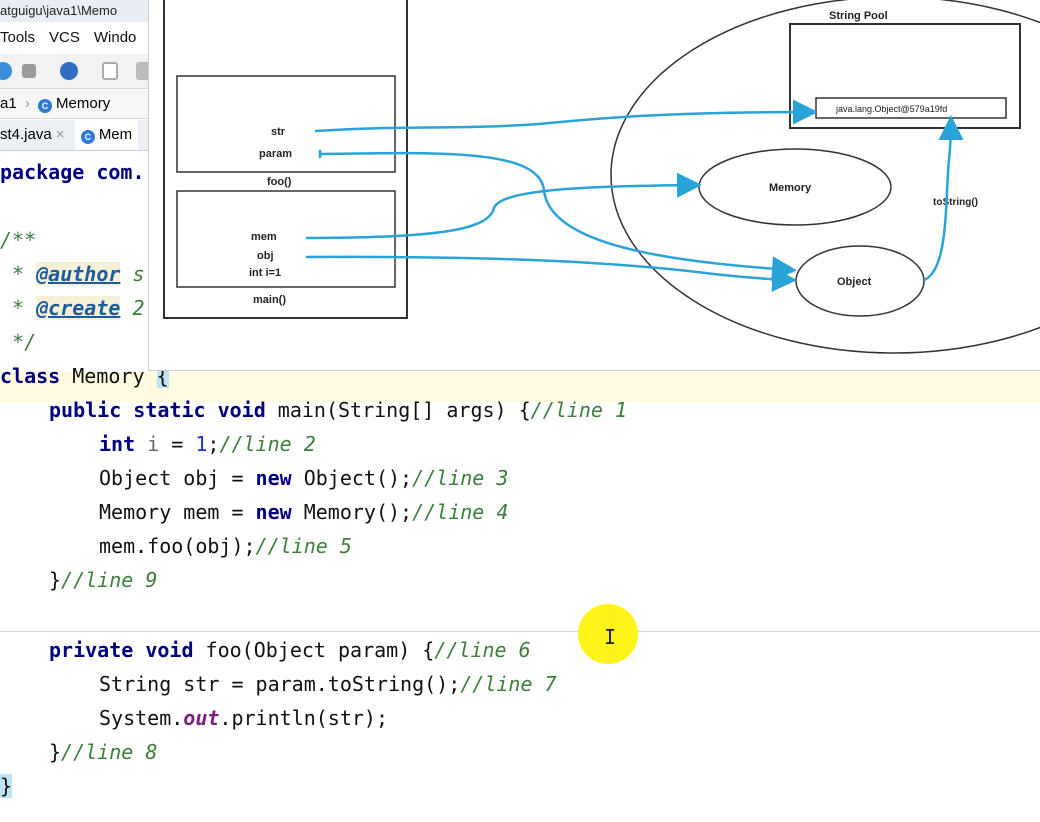  What do you see at coordinates (610, 637) in the screenshot?
I see `text-cursor-icon: I` at bounding box center [610, 637].